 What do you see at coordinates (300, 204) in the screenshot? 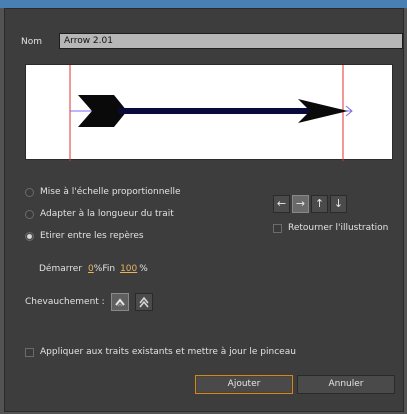
I see `arrow-right-icon: →` at bounding box center [300, 204].